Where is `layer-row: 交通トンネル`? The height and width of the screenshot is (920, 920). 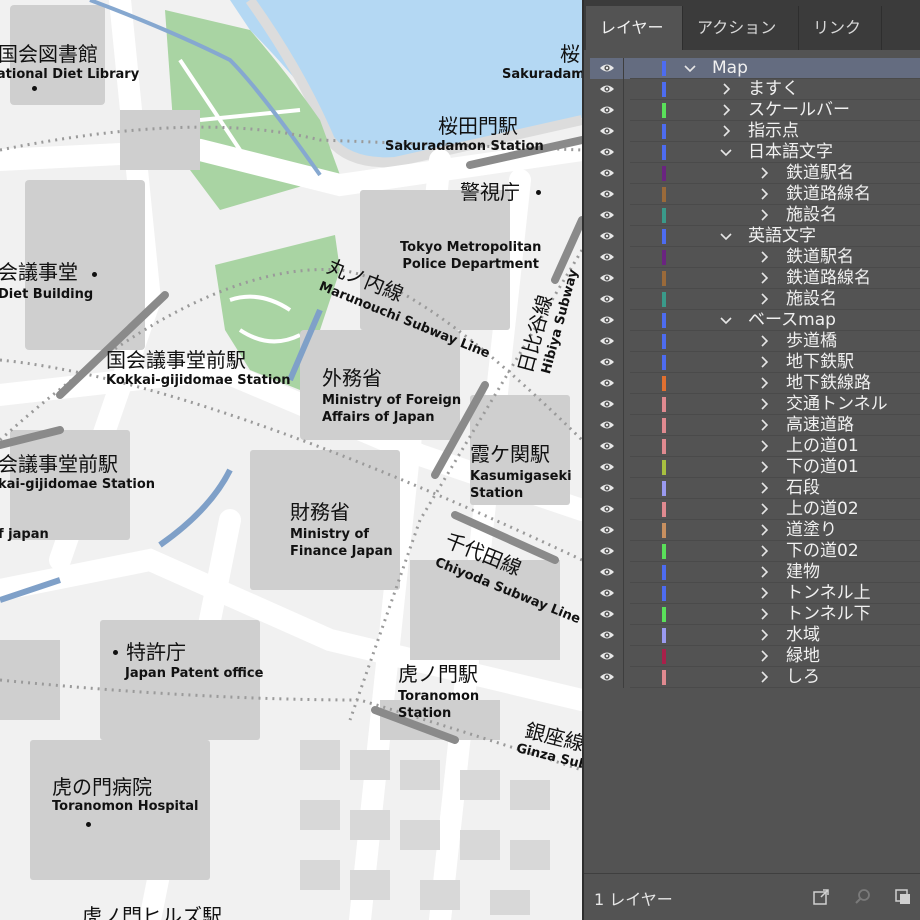
layer-row: 交通トンネル is located at coordinates (755, 404).